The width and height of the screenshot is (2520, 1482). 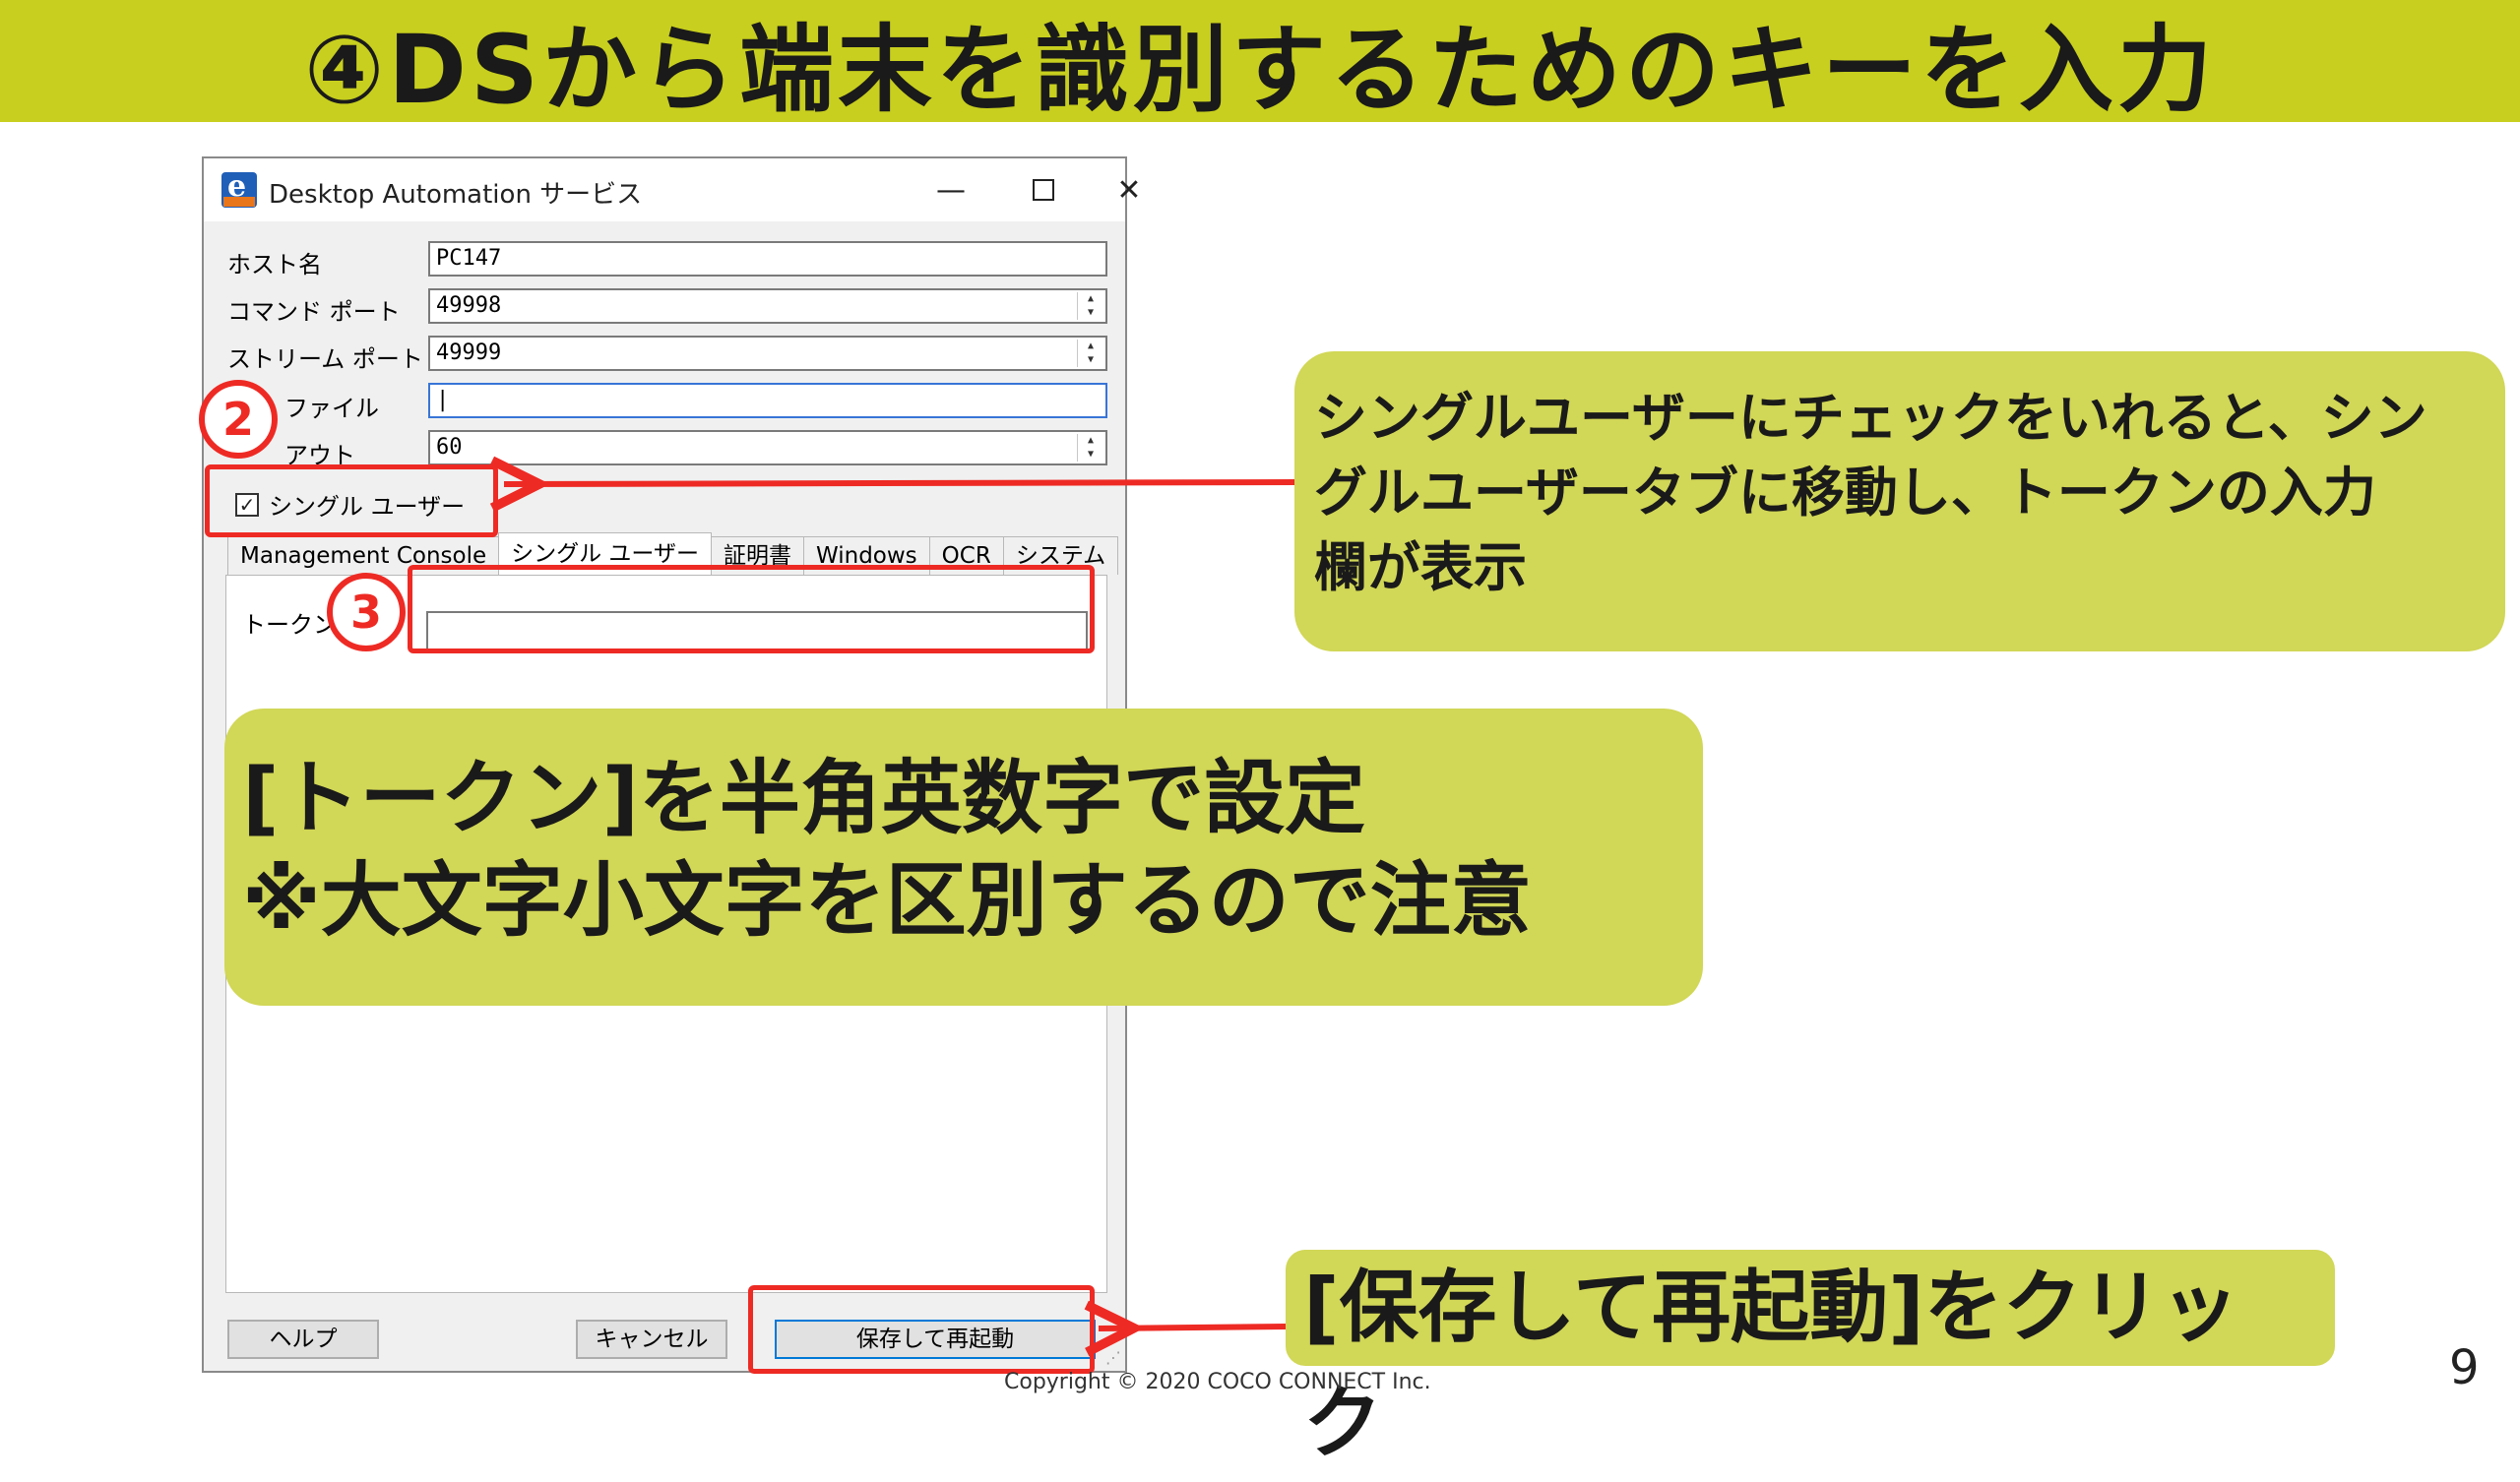 I want to click on window-titlebar: Desktop Automation サービス — ✕, so click(x=673, y=189).